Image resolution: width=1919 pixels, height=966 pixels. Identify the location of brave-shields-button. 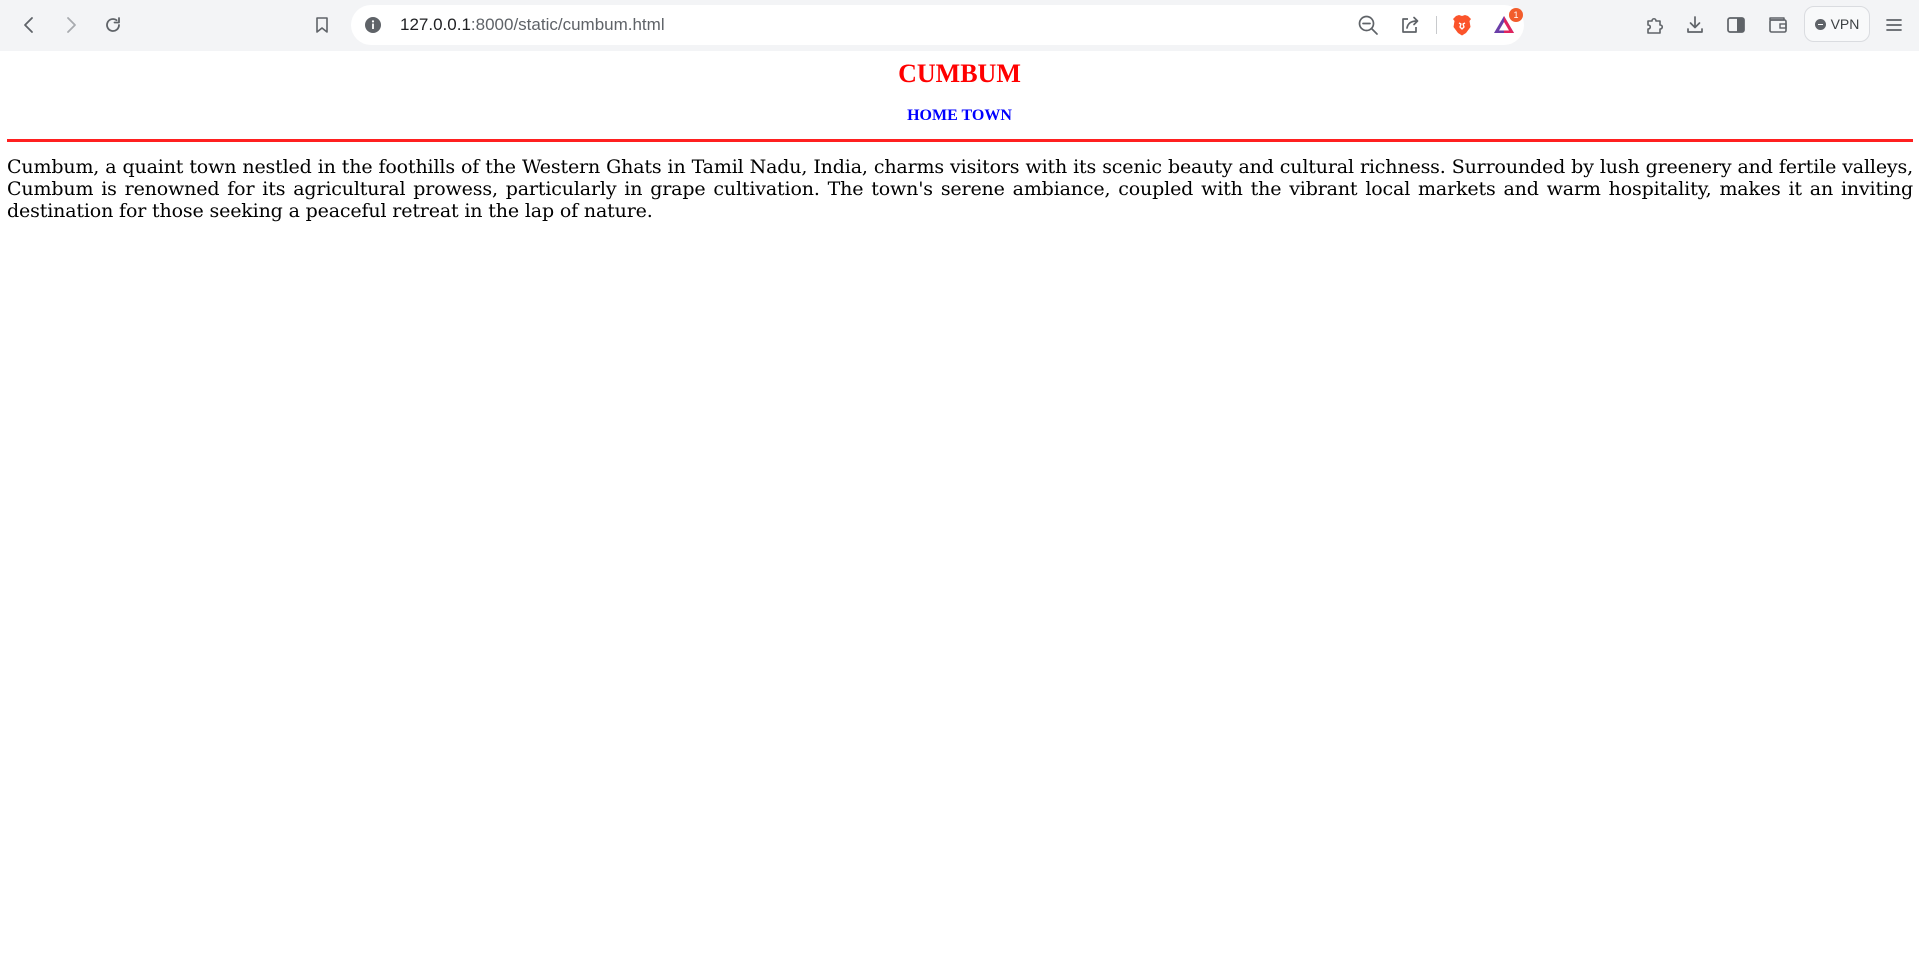
(1462, 25).